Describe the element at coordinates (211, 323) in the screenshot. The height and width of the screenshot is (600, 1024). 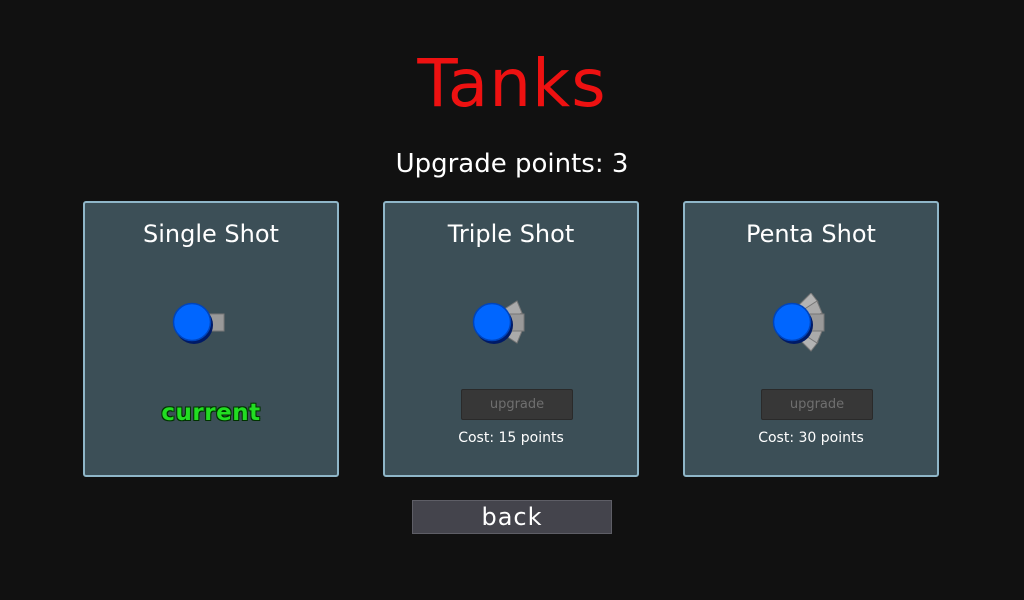
I see `single-shot-tank-icon` at that location.